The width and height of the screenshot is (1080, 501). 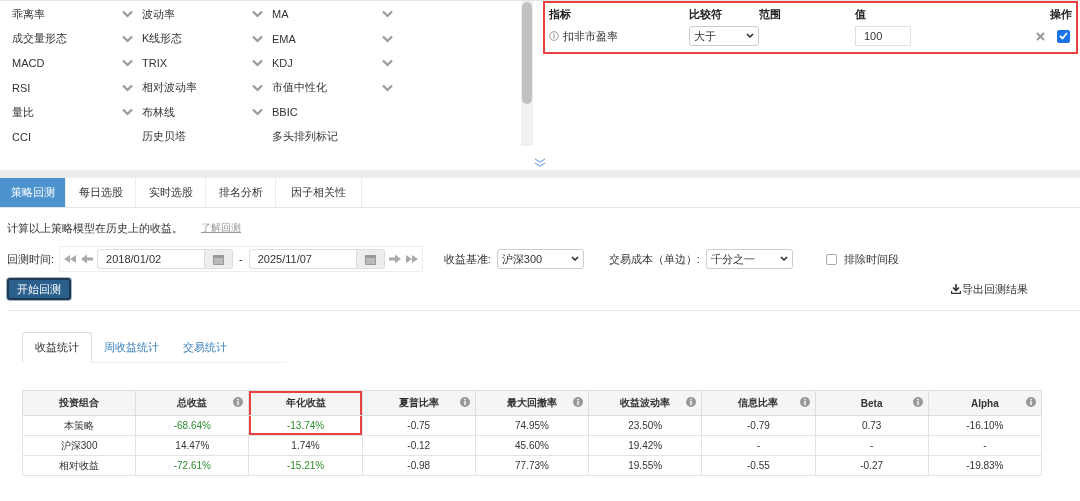 I want to click on double-left-arrow-icon, so click(x=70, y=259).